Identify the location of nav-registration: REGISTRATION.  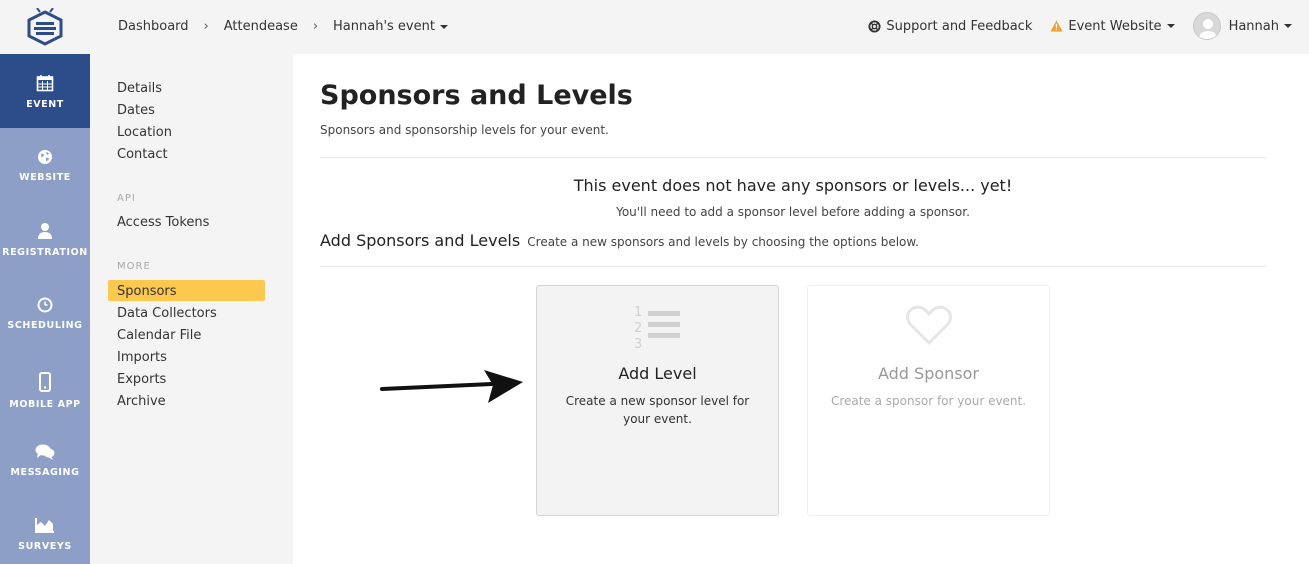
(45, 239).